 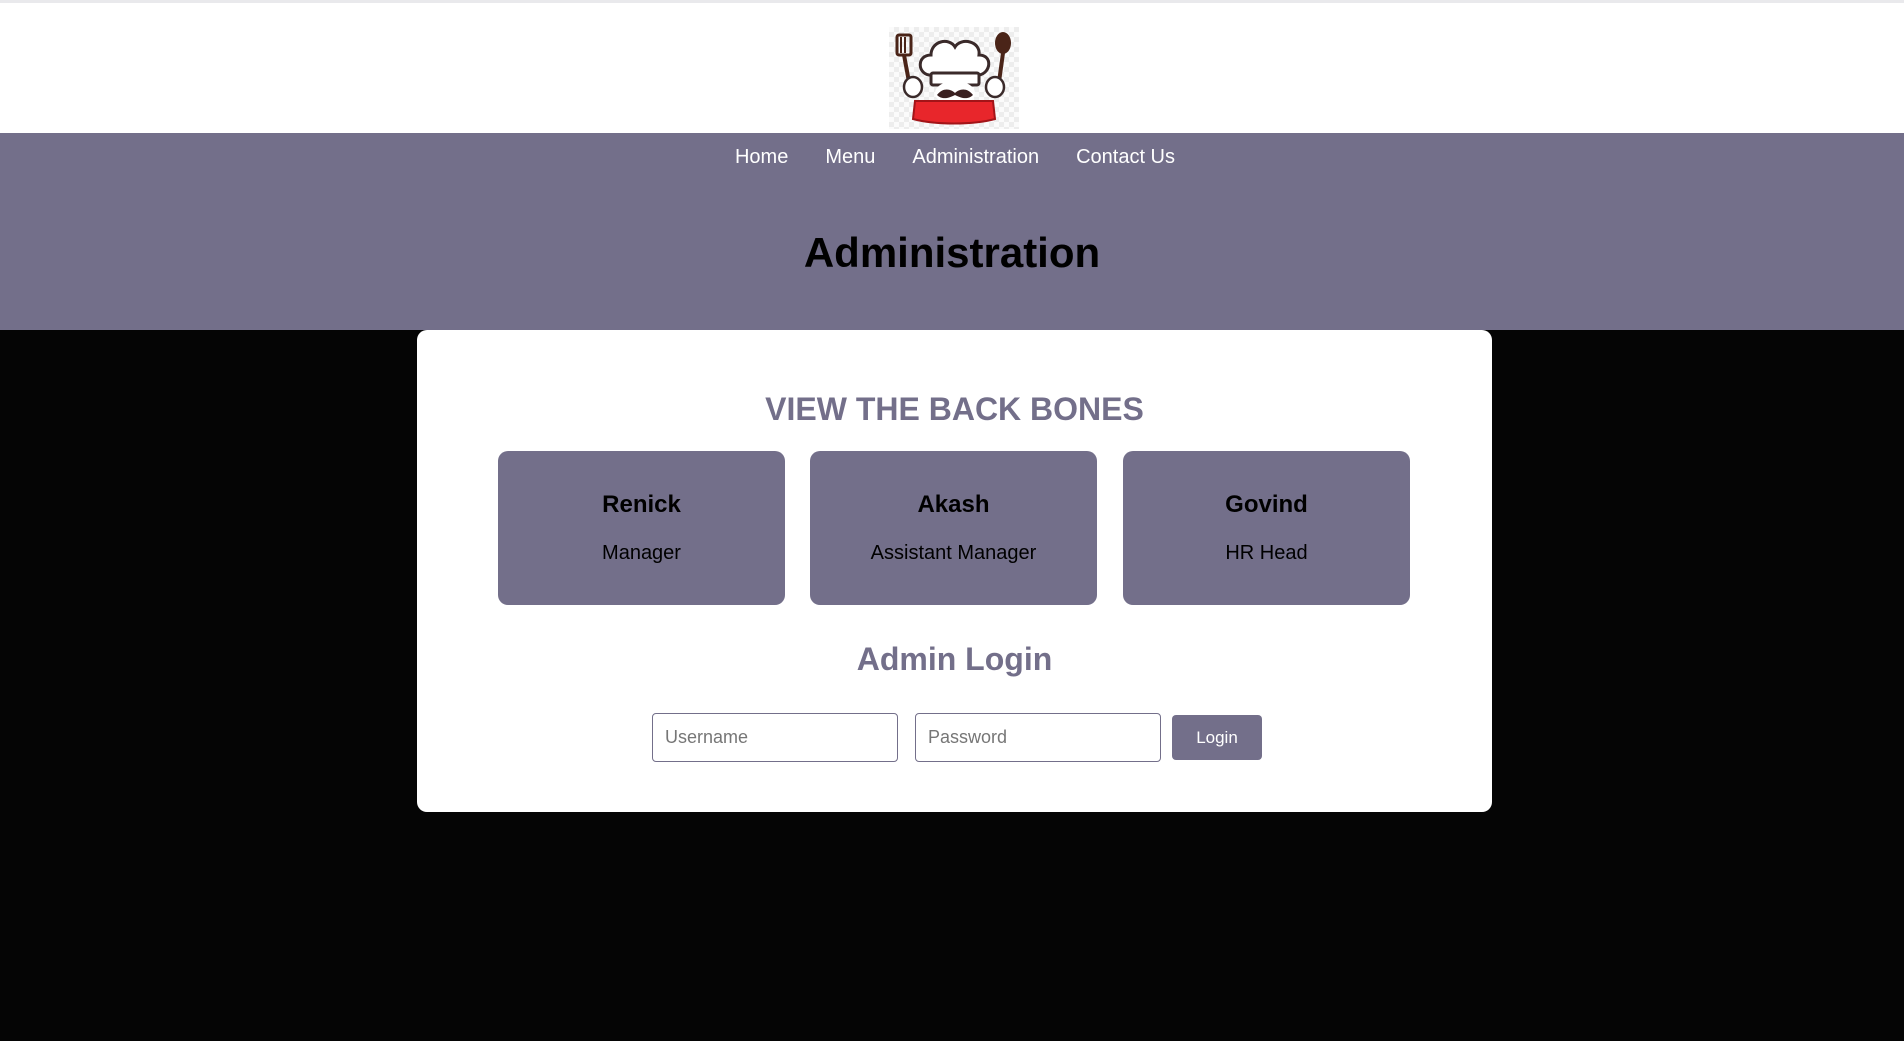 I want to click on nav-links: Home Menu Administration Contact Us, so click(x=952, y=157).